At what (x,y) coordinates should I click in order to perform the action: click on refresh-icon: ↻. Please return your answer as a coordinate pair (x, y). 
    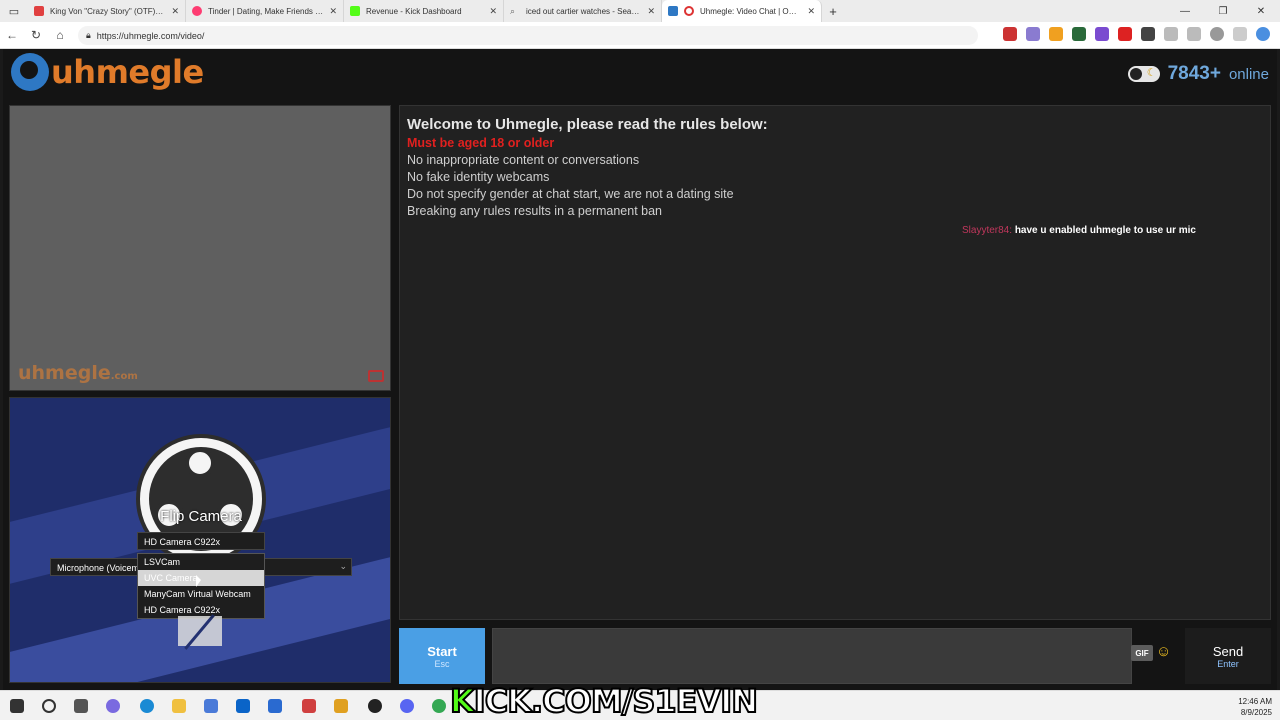
    Looking at the image, I should click on (36, 35).